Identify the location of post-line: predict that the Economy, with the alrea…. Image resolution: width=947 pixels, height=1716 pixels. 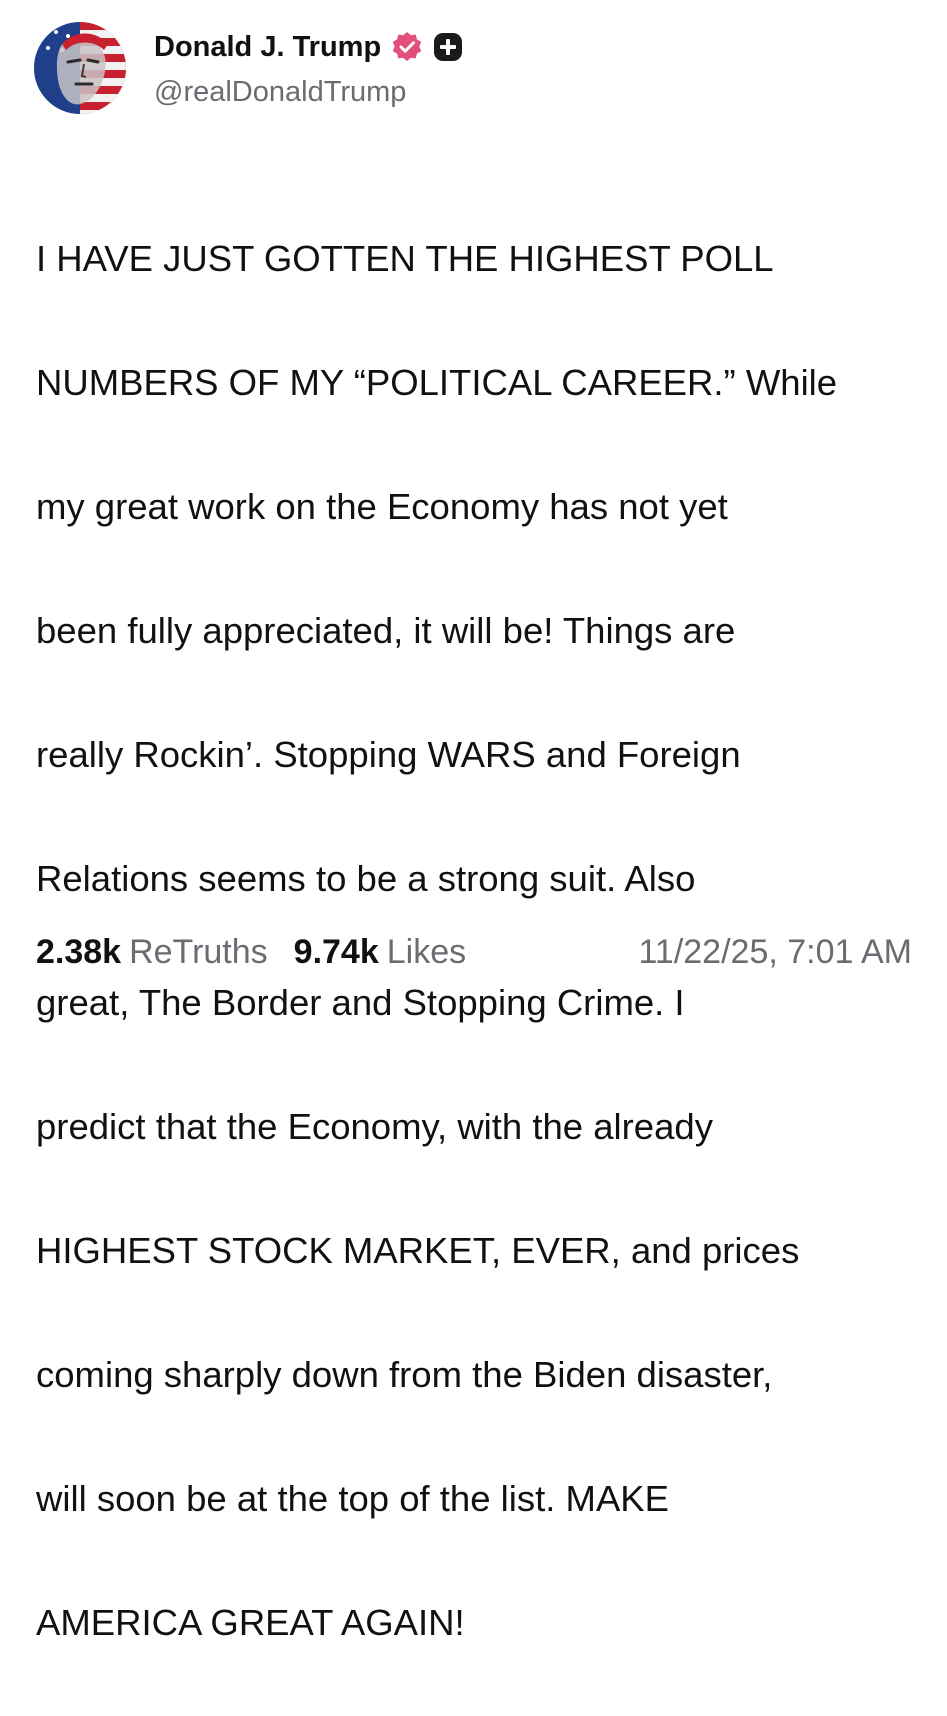
(374, 1126).